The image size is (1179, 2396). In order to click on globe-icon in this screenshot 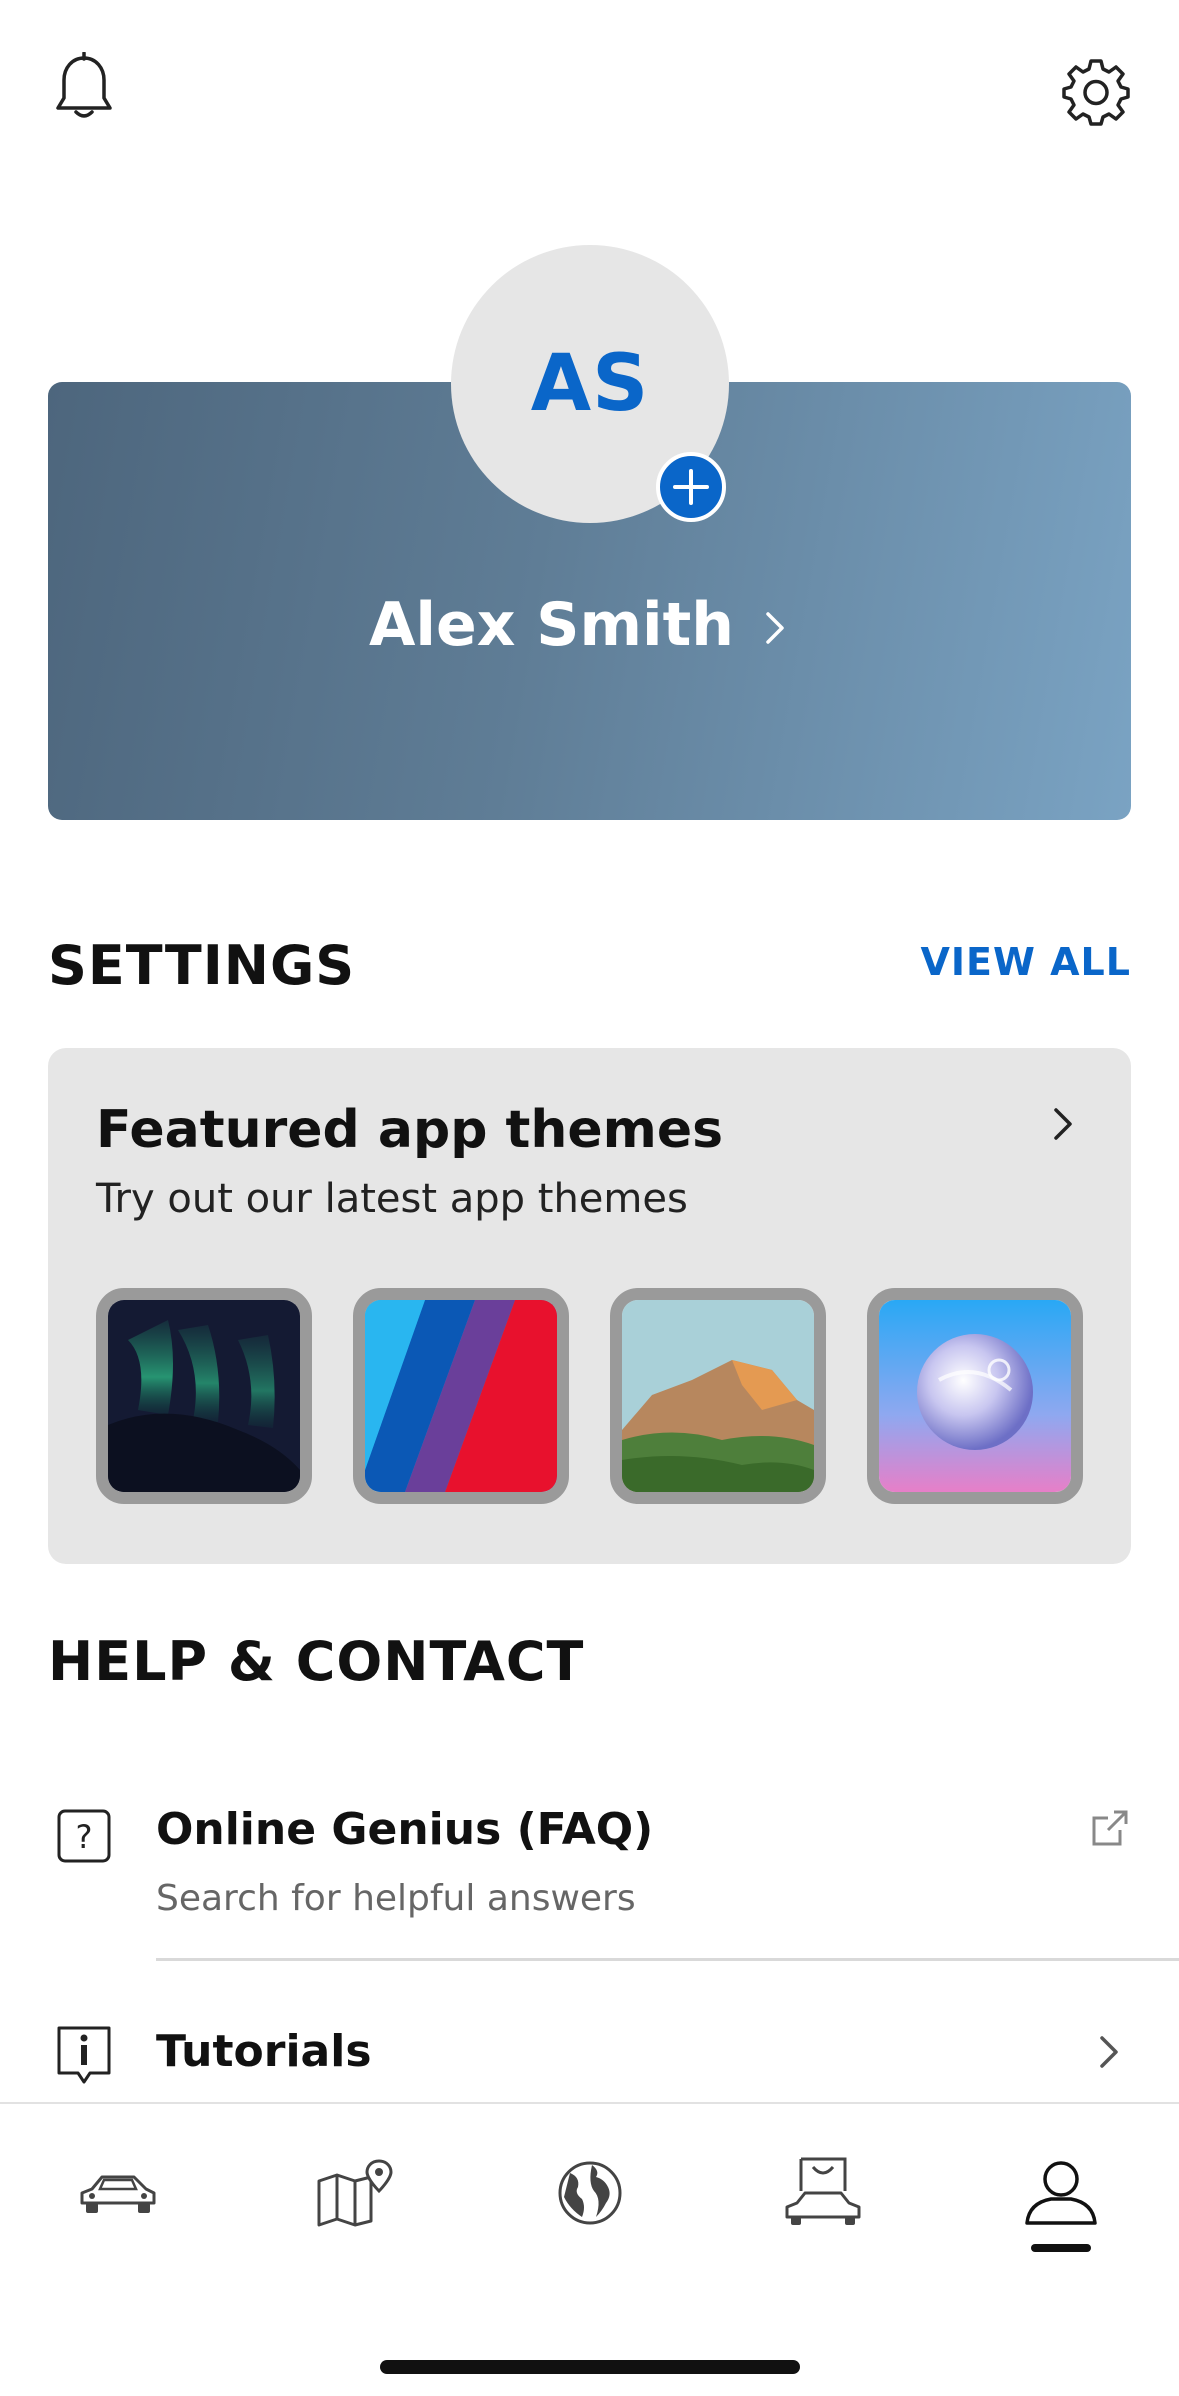, I will do `click(590, 2193)`.